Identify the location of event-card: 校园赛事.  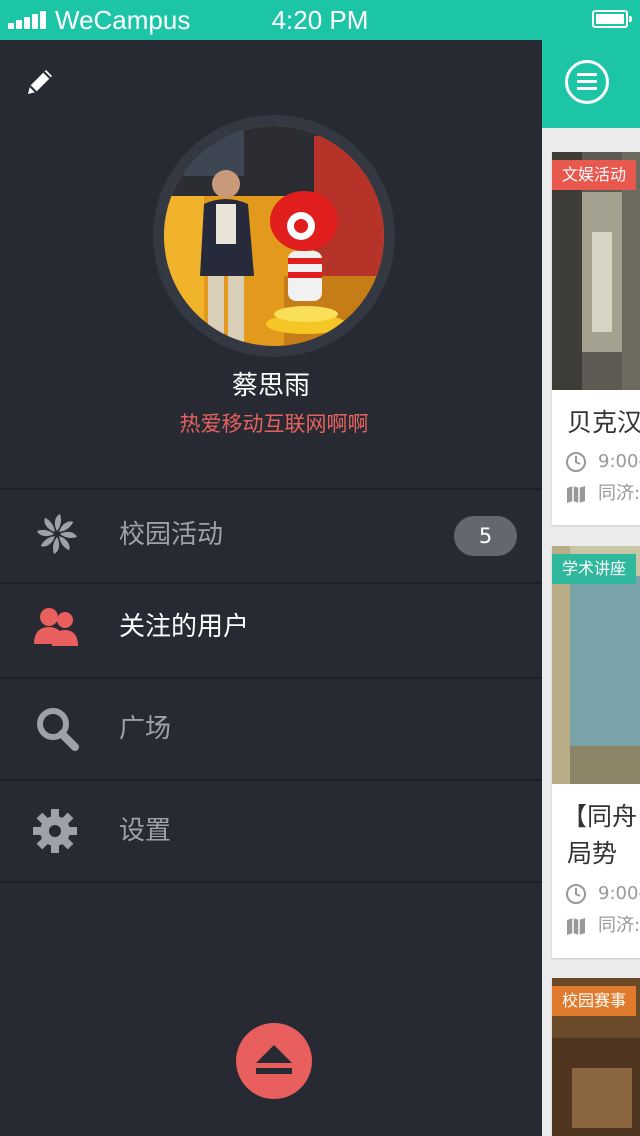
(596, 1057).